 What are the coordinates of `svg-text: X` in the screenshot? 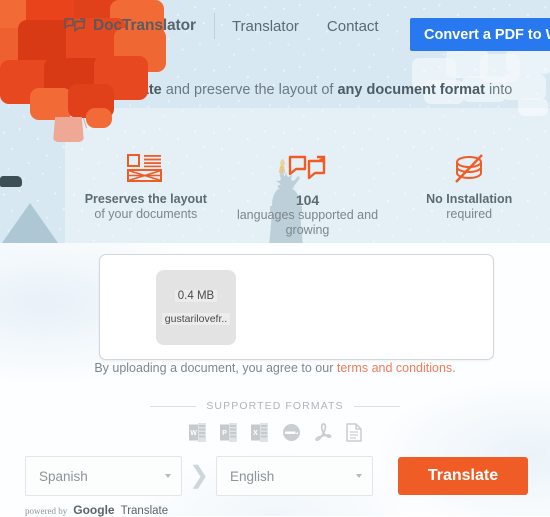 It's located at (255, 433).